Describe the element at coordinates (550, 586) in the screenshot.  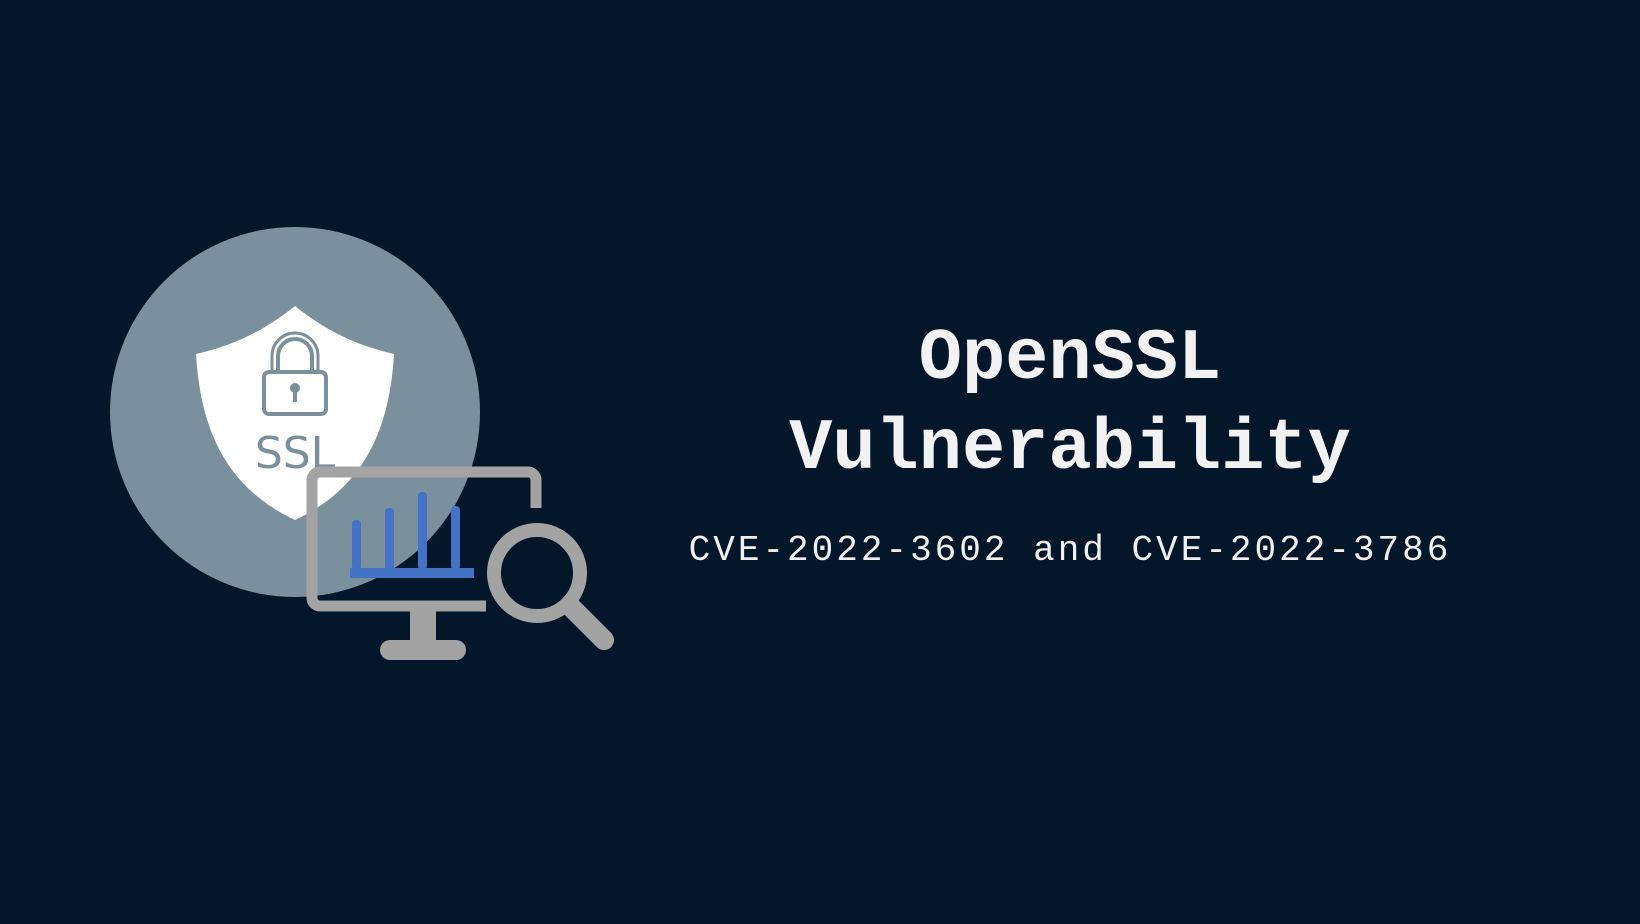
I see `magnifier-icon` at that location.